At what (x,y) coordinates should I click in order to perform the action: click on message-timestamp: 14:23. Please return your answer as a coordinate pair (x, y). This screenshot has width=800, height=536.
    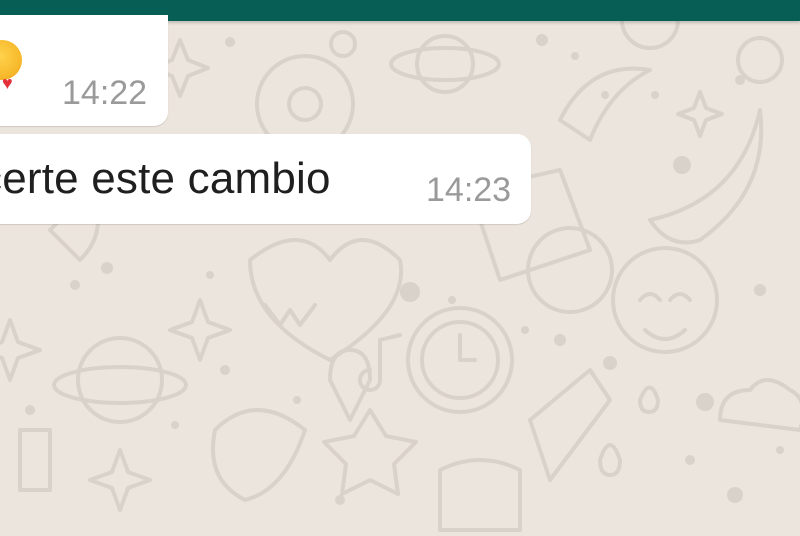
    Looking at the image, I should click on (469, 190).